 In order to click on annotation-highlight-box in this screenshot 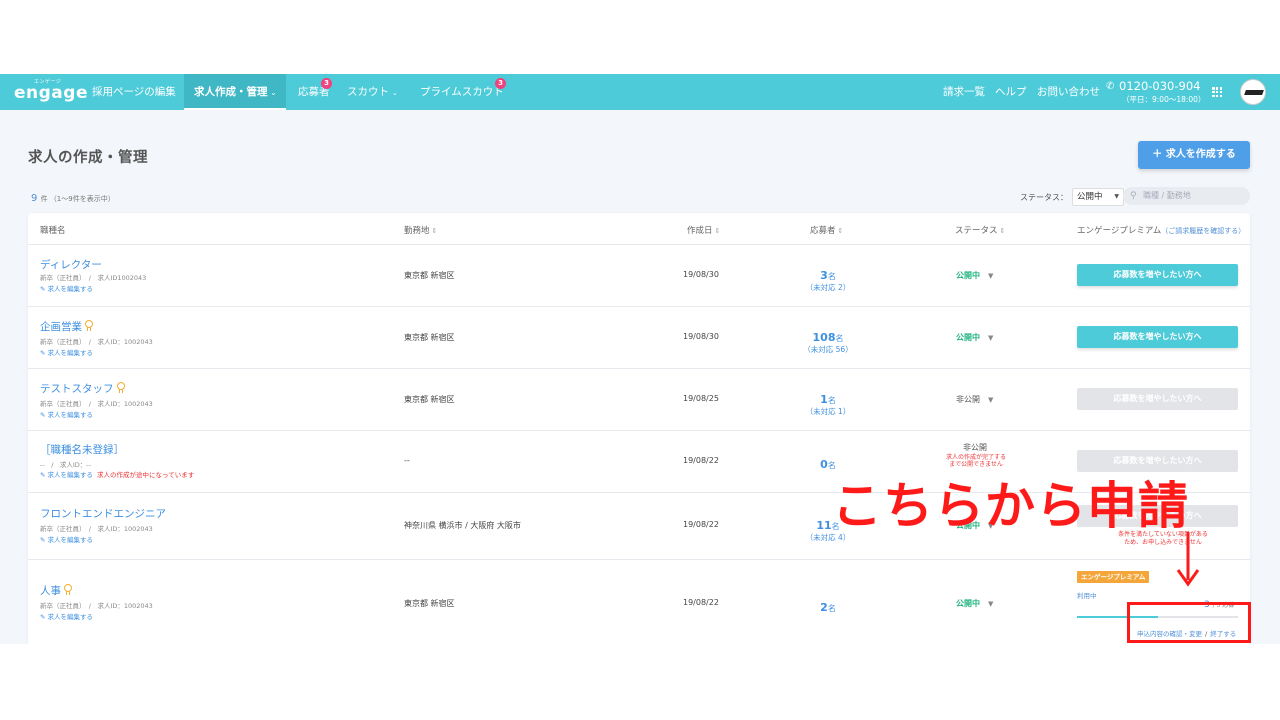, I will do `click(1189, 622)`.